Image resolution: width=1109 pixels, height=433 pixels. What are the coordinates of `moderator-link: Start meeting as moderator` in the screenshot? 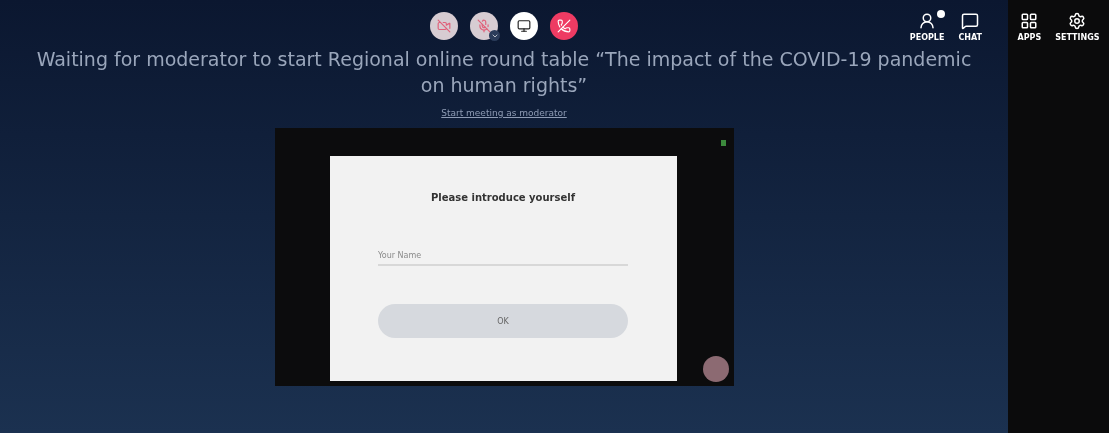 It's located at (504, 113).